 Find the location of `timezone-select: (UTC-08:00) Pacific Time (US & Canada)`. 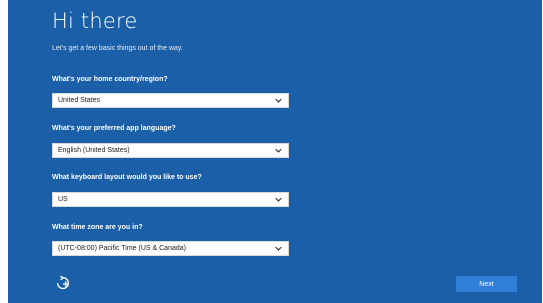

timezone-select: (UTC-08:00) Pacific Time (US & Canada) is located at coordinates (170, 248).